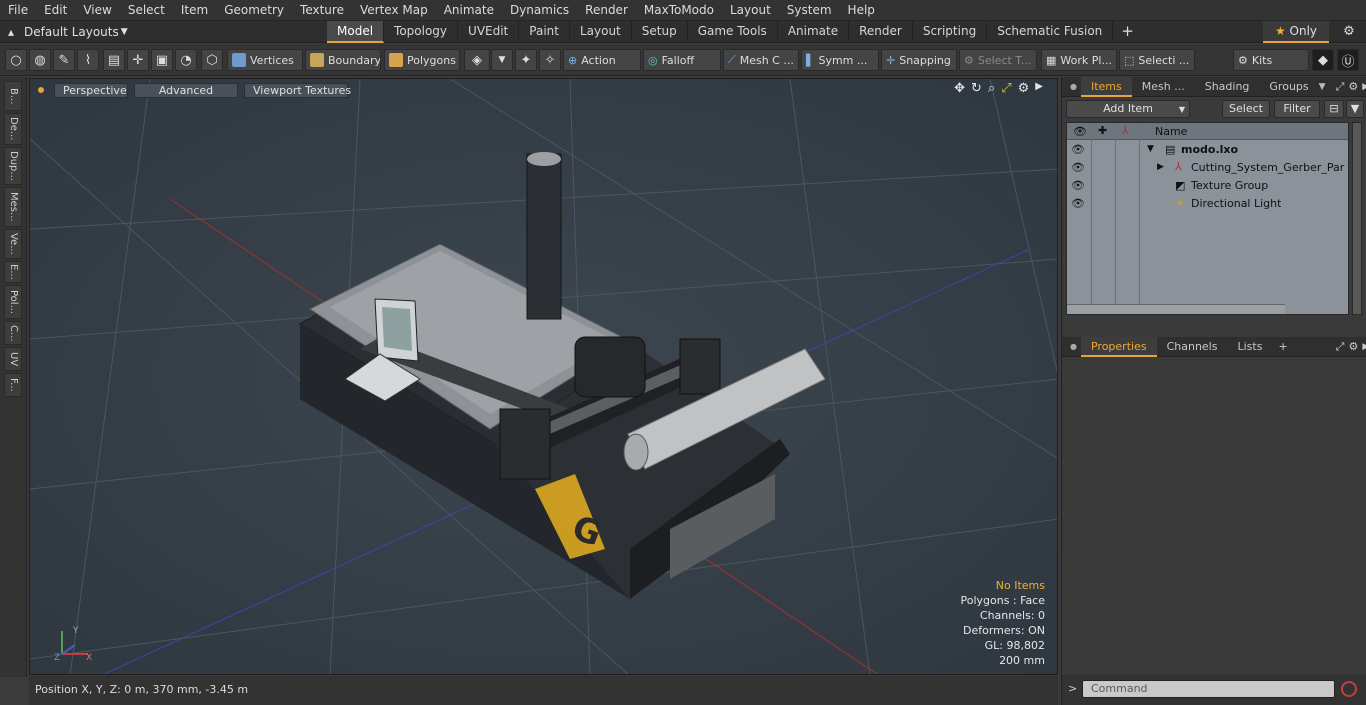  What do you see at coordinates (1362, 347) in the screenshot?
I see `panel-arrow-icon: ▶` at bounding box center [1362, 347].